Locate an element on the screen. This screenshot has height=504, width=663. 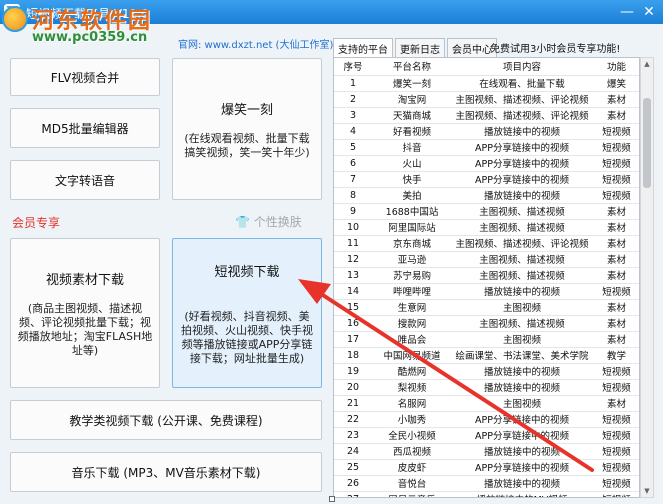
flv-merge-button: FLV视频合并 is located at coordinates (85, 77).